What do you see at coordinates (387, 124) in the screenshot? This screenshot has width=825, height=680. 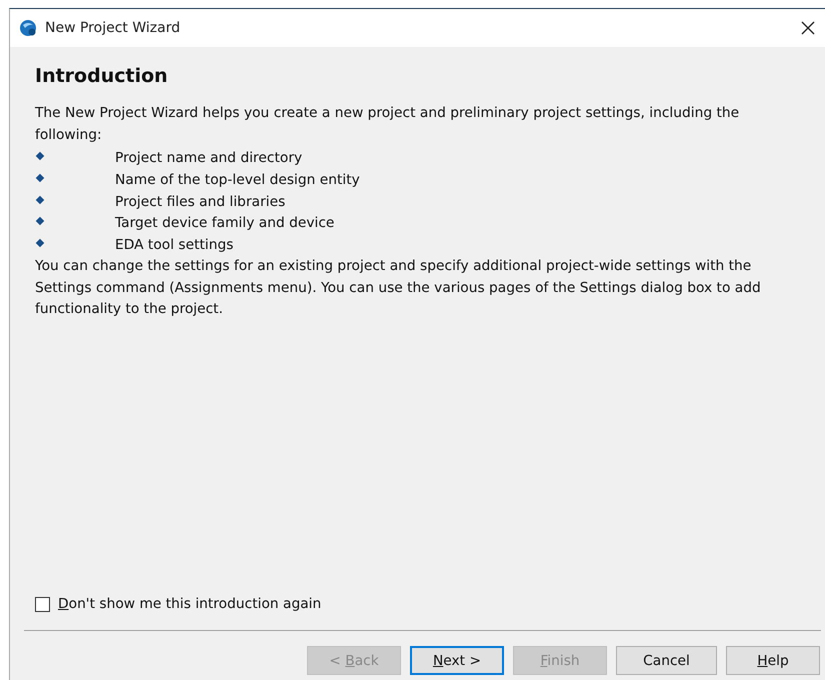 I see `intro-text: The New Project Wizard helps you create a new project and preliminary project settings, including the following:` at bounding box center [387, 124].